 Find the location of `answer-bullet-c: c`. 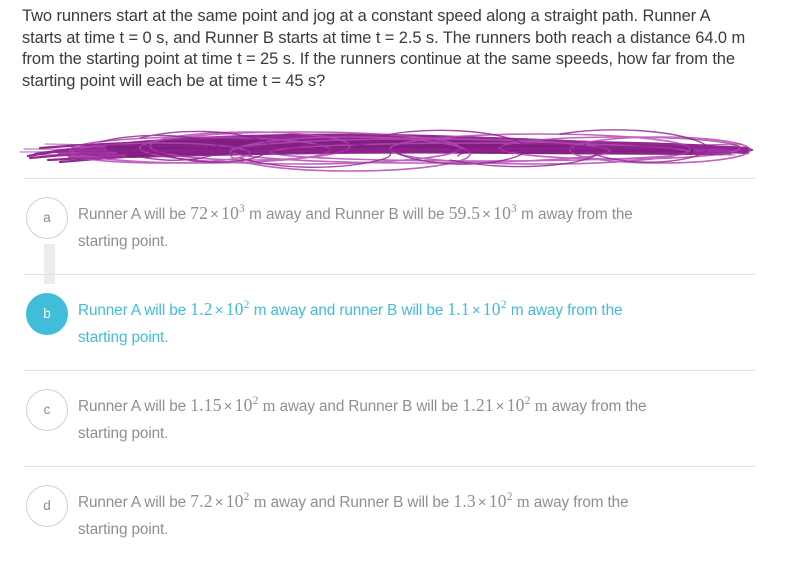

answer-bullet-c: c is located at coordinates (47, 410).